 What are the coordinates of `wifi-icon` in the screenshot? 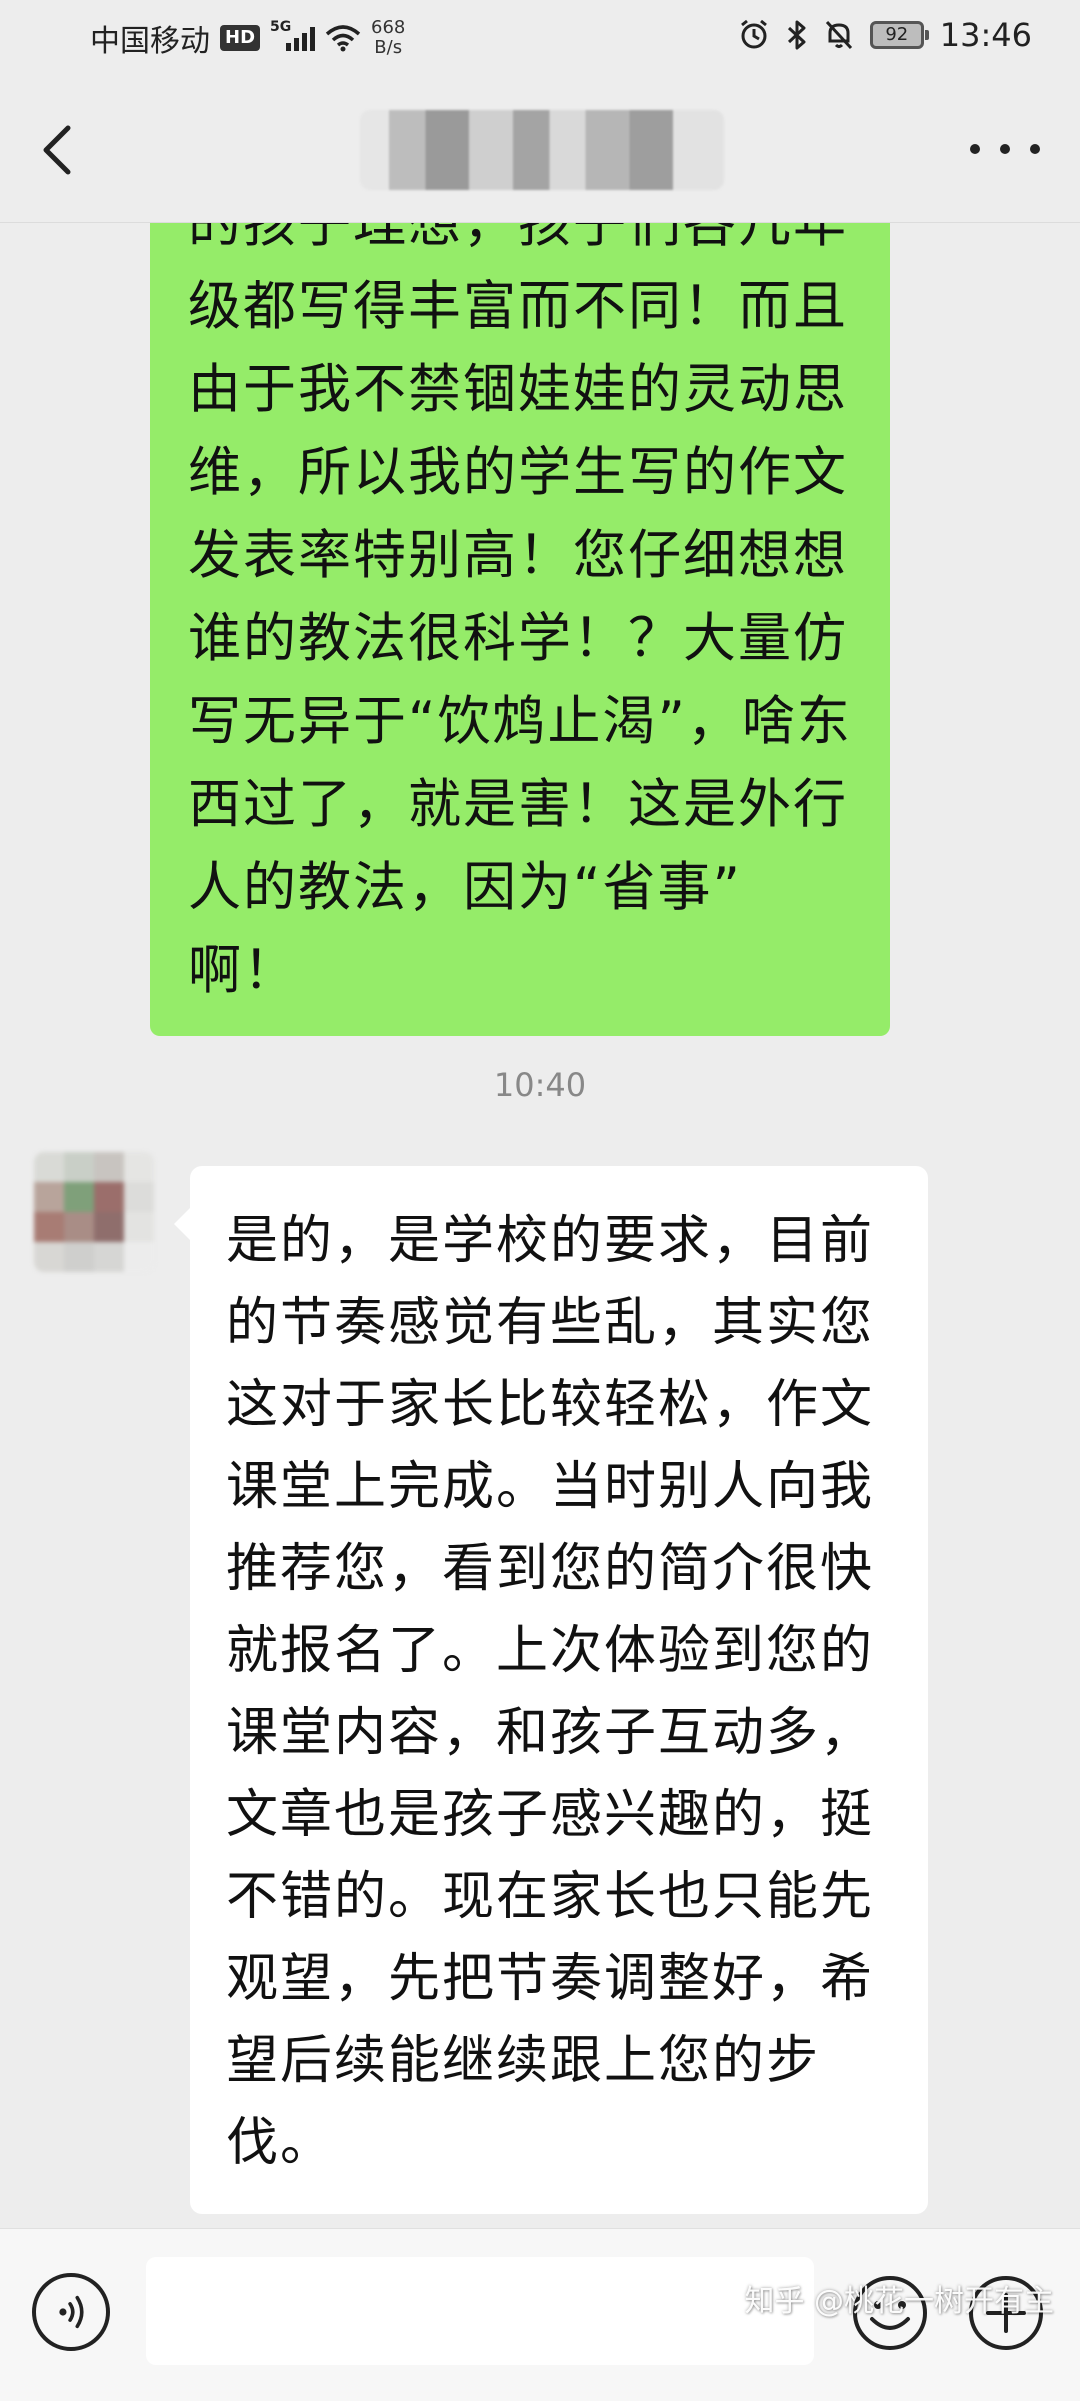 It's located at (343, 38).